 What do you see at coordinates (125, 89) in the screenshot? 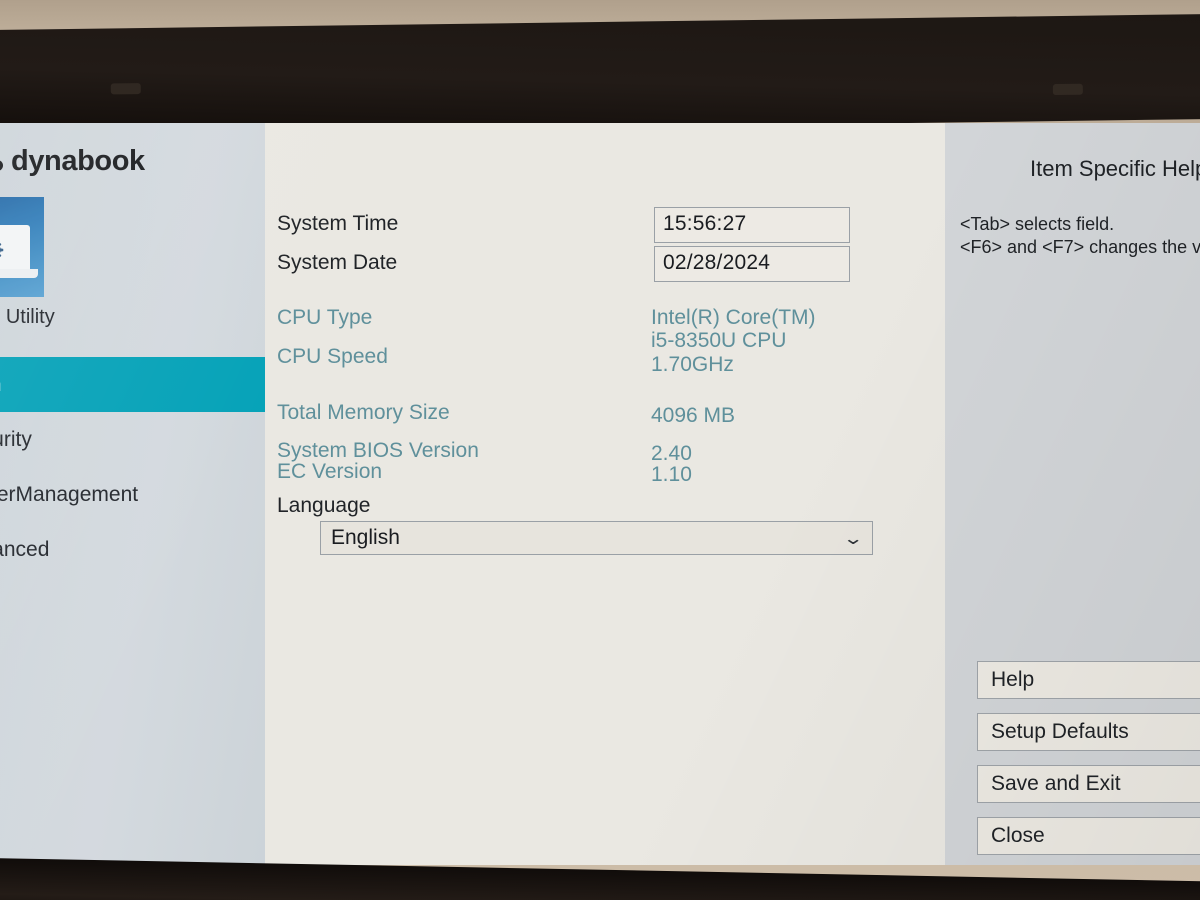
I see `bezel-bumper-left` at bounding box center [125, 89].